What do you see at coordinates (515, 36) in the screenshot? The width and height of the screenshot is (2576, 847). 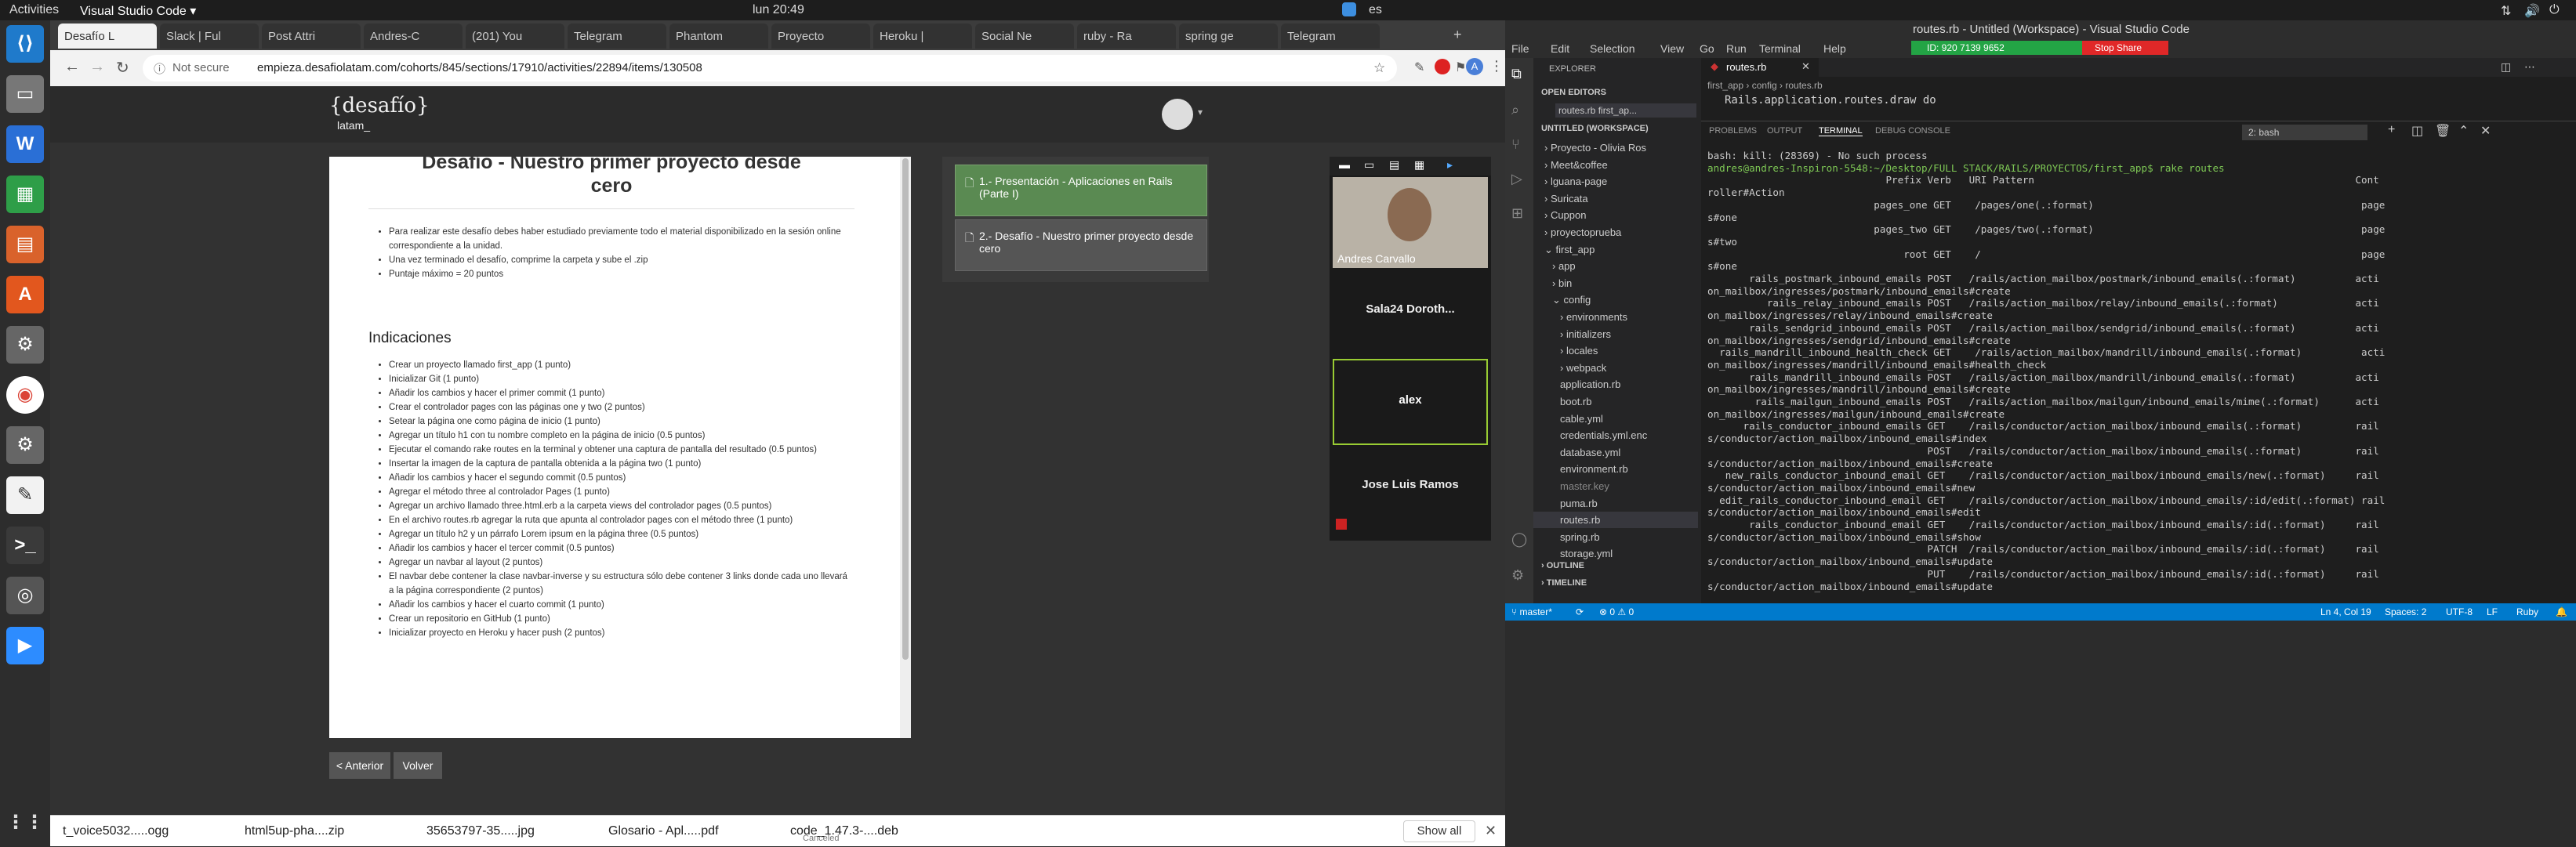 I see `browser-tab: (201) You` at bounding box center [515, 36].